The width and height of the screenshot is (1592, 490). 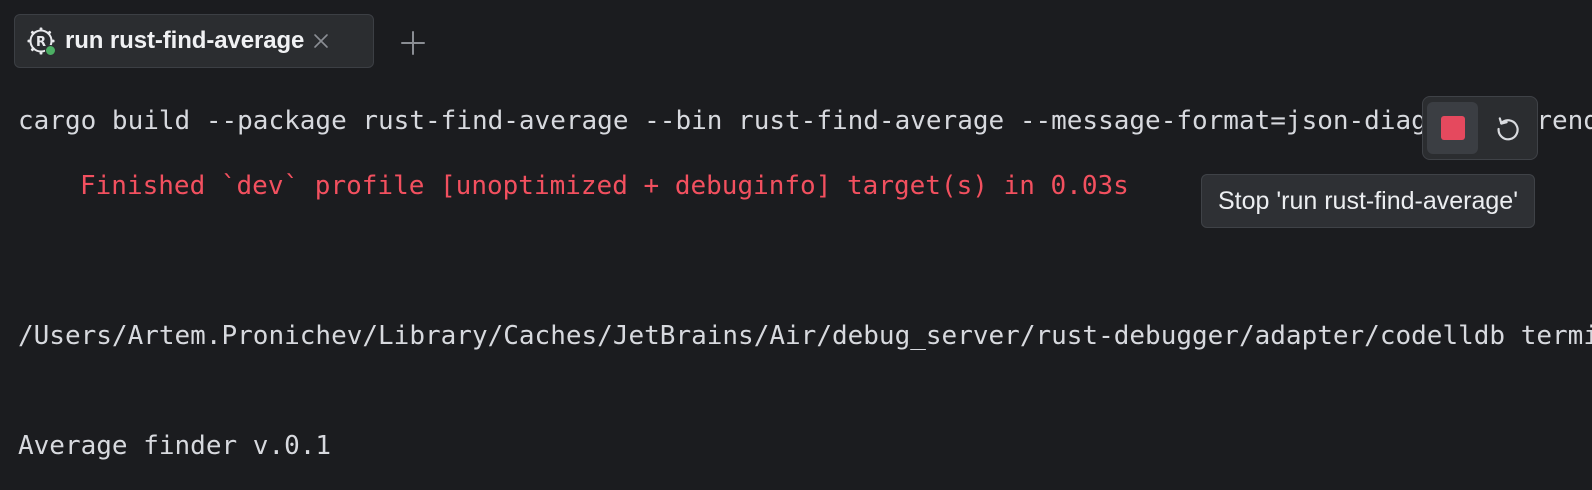 I want to click on stop-tooltip: Stop 'run rust-find-average', so click(x=1368, y=201).